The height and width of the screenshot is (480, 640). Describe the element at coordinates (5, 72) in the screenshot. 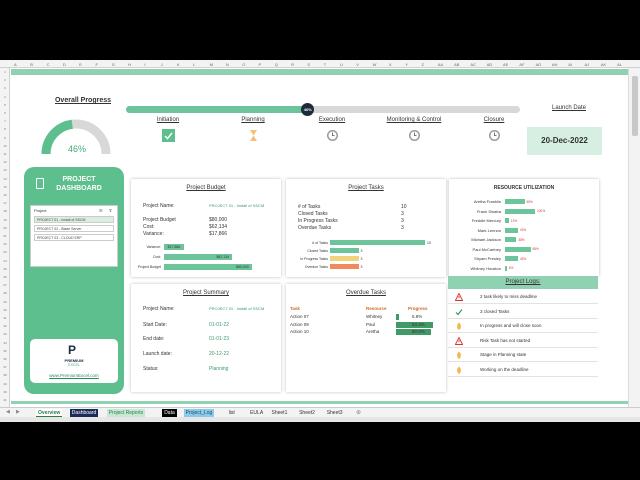

I see `row-header: 1` at that location.